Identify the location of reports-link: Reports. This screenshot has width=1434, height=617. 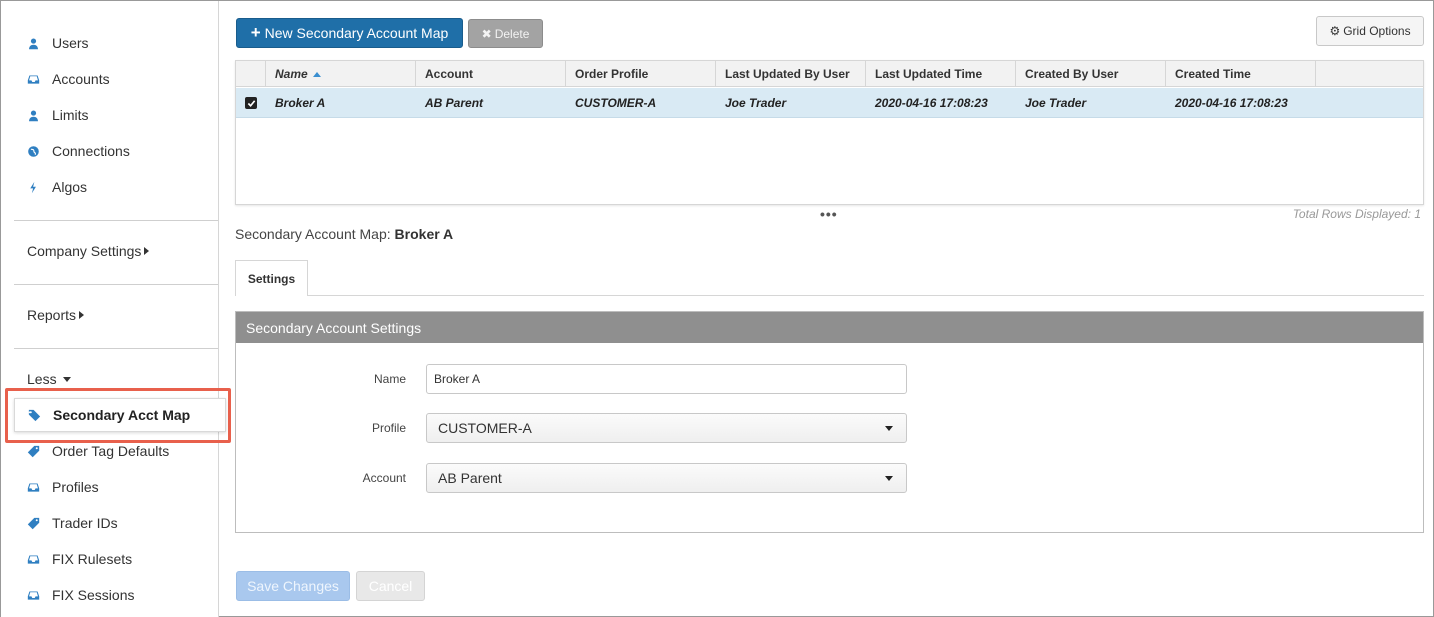
(56, 315).